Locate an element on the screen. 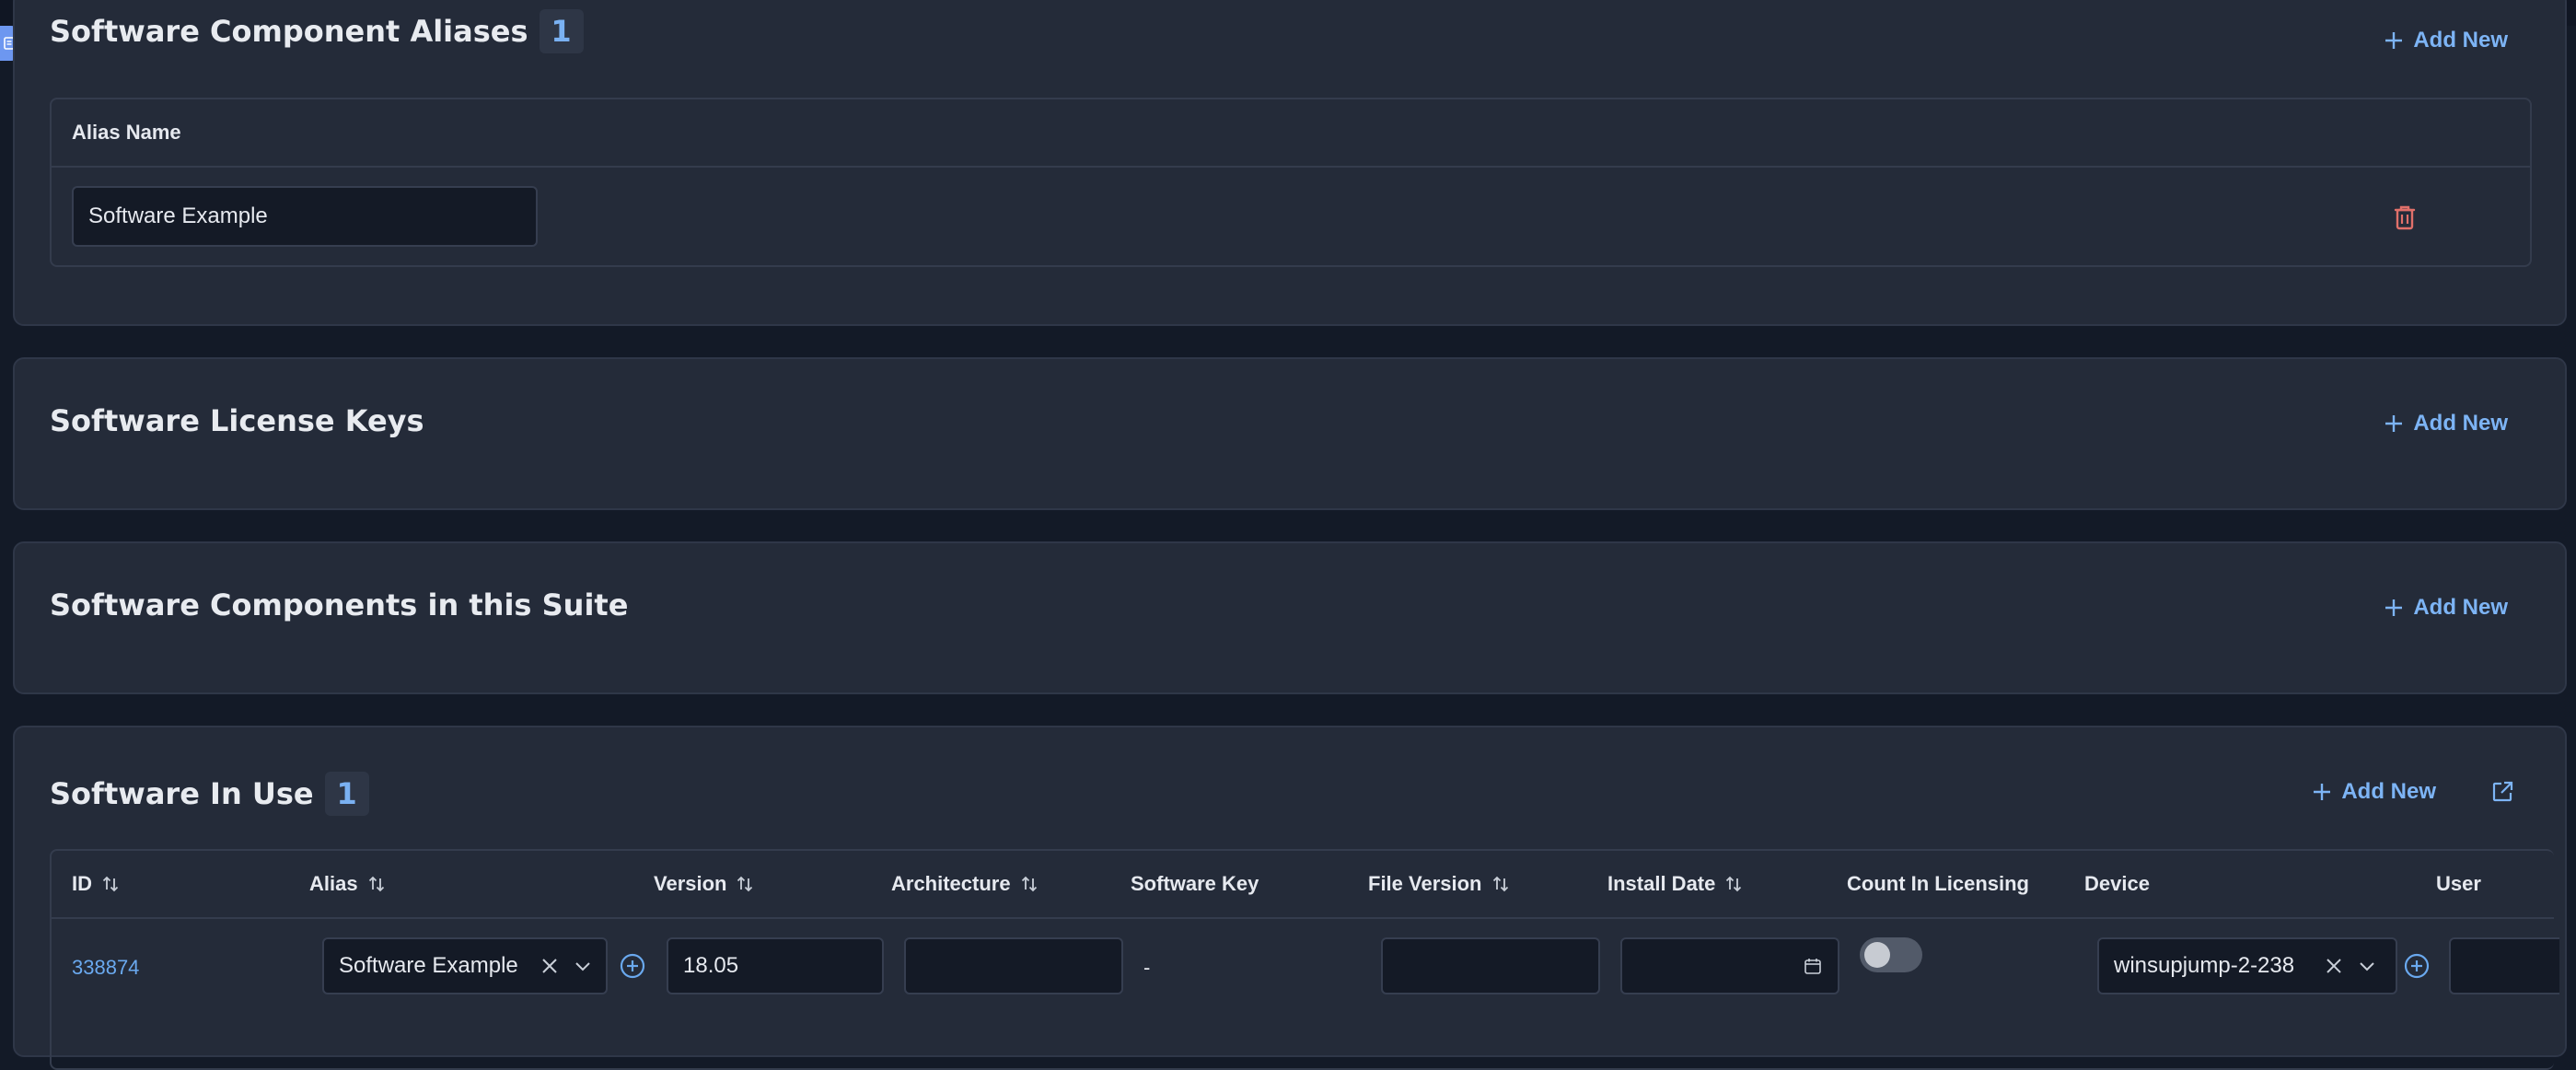 The height and width of the screenshot is (1070, 2576). device-dropdown-button is located at coordinates (2367, 966).